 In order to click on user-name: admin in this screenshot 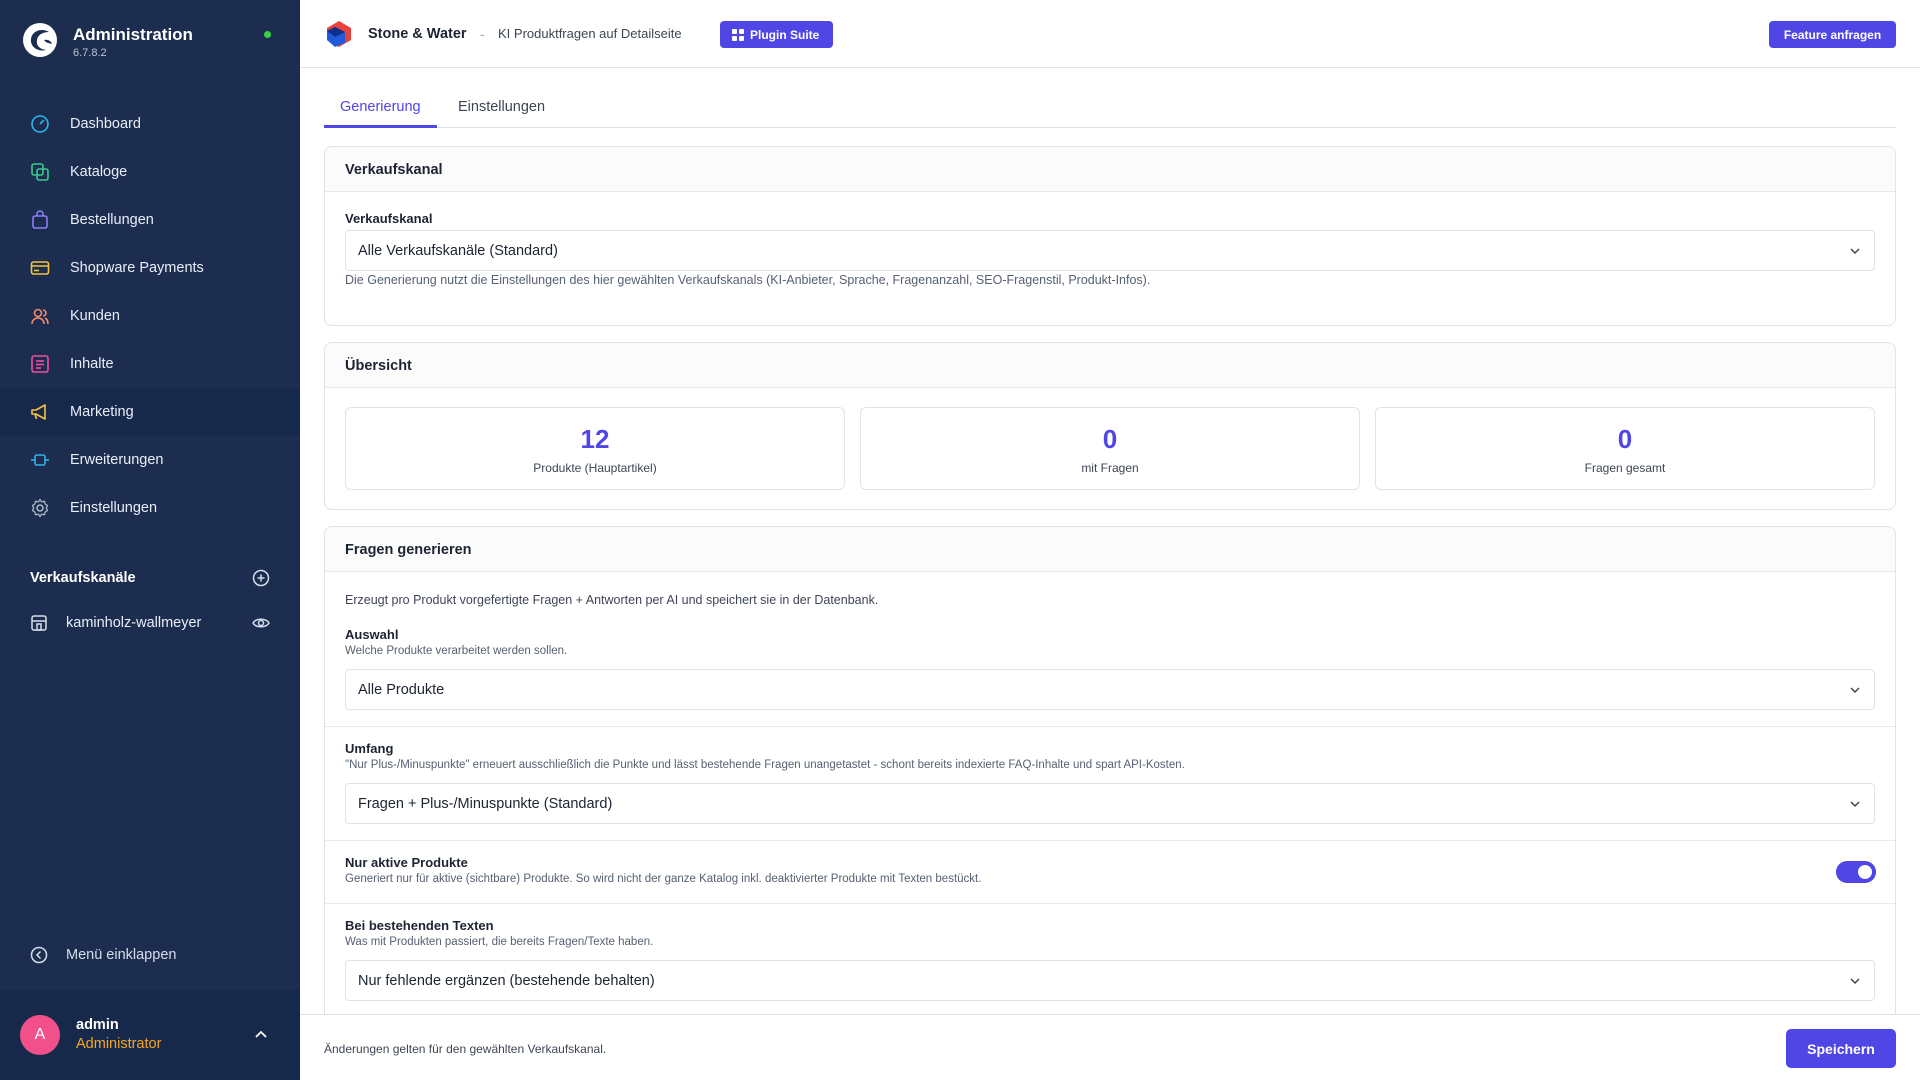, I will do `click(97, 1025)`.